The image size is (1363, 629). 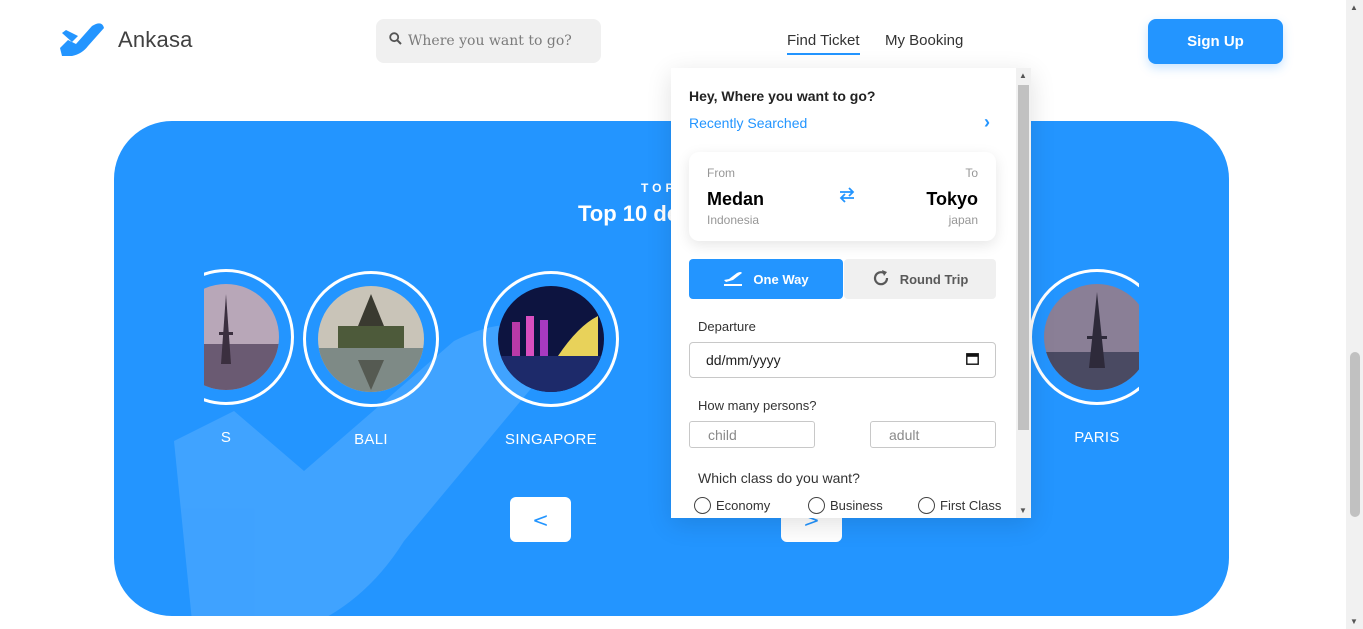 I want to click on chevron-right-icon: ›, so click(x=987, y=122).